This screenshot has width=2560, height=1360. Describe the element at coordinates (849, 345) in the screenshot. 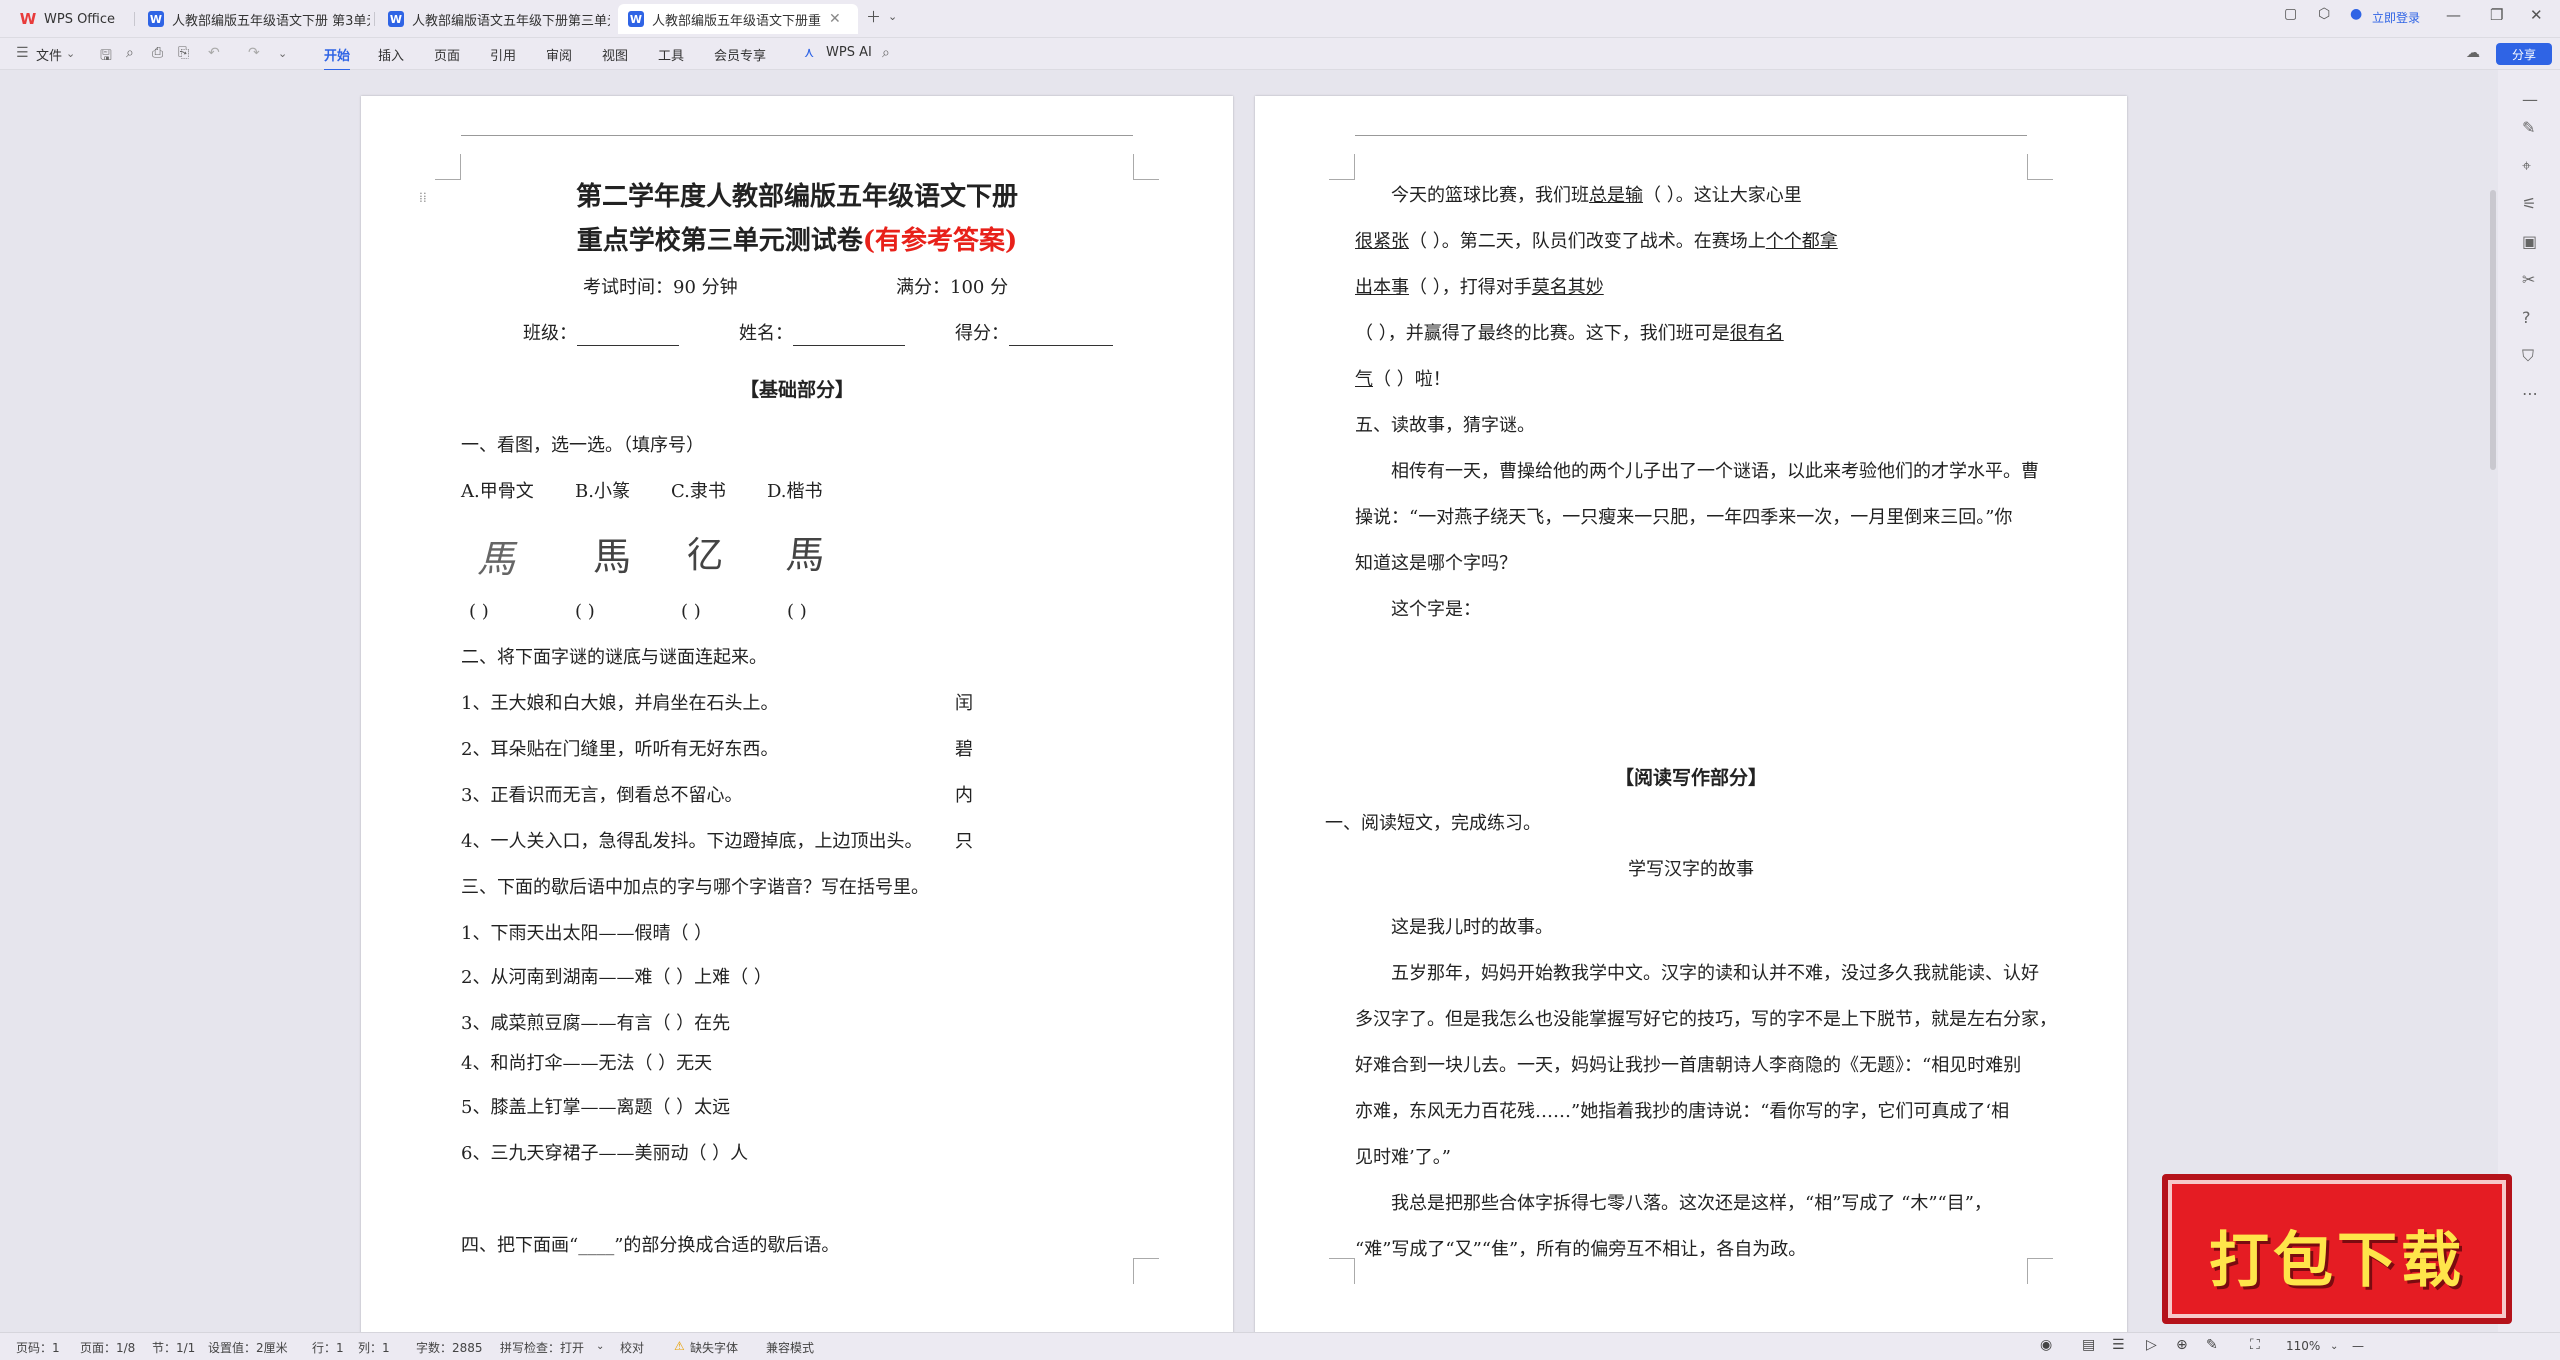

I see `name-blank` at that location.